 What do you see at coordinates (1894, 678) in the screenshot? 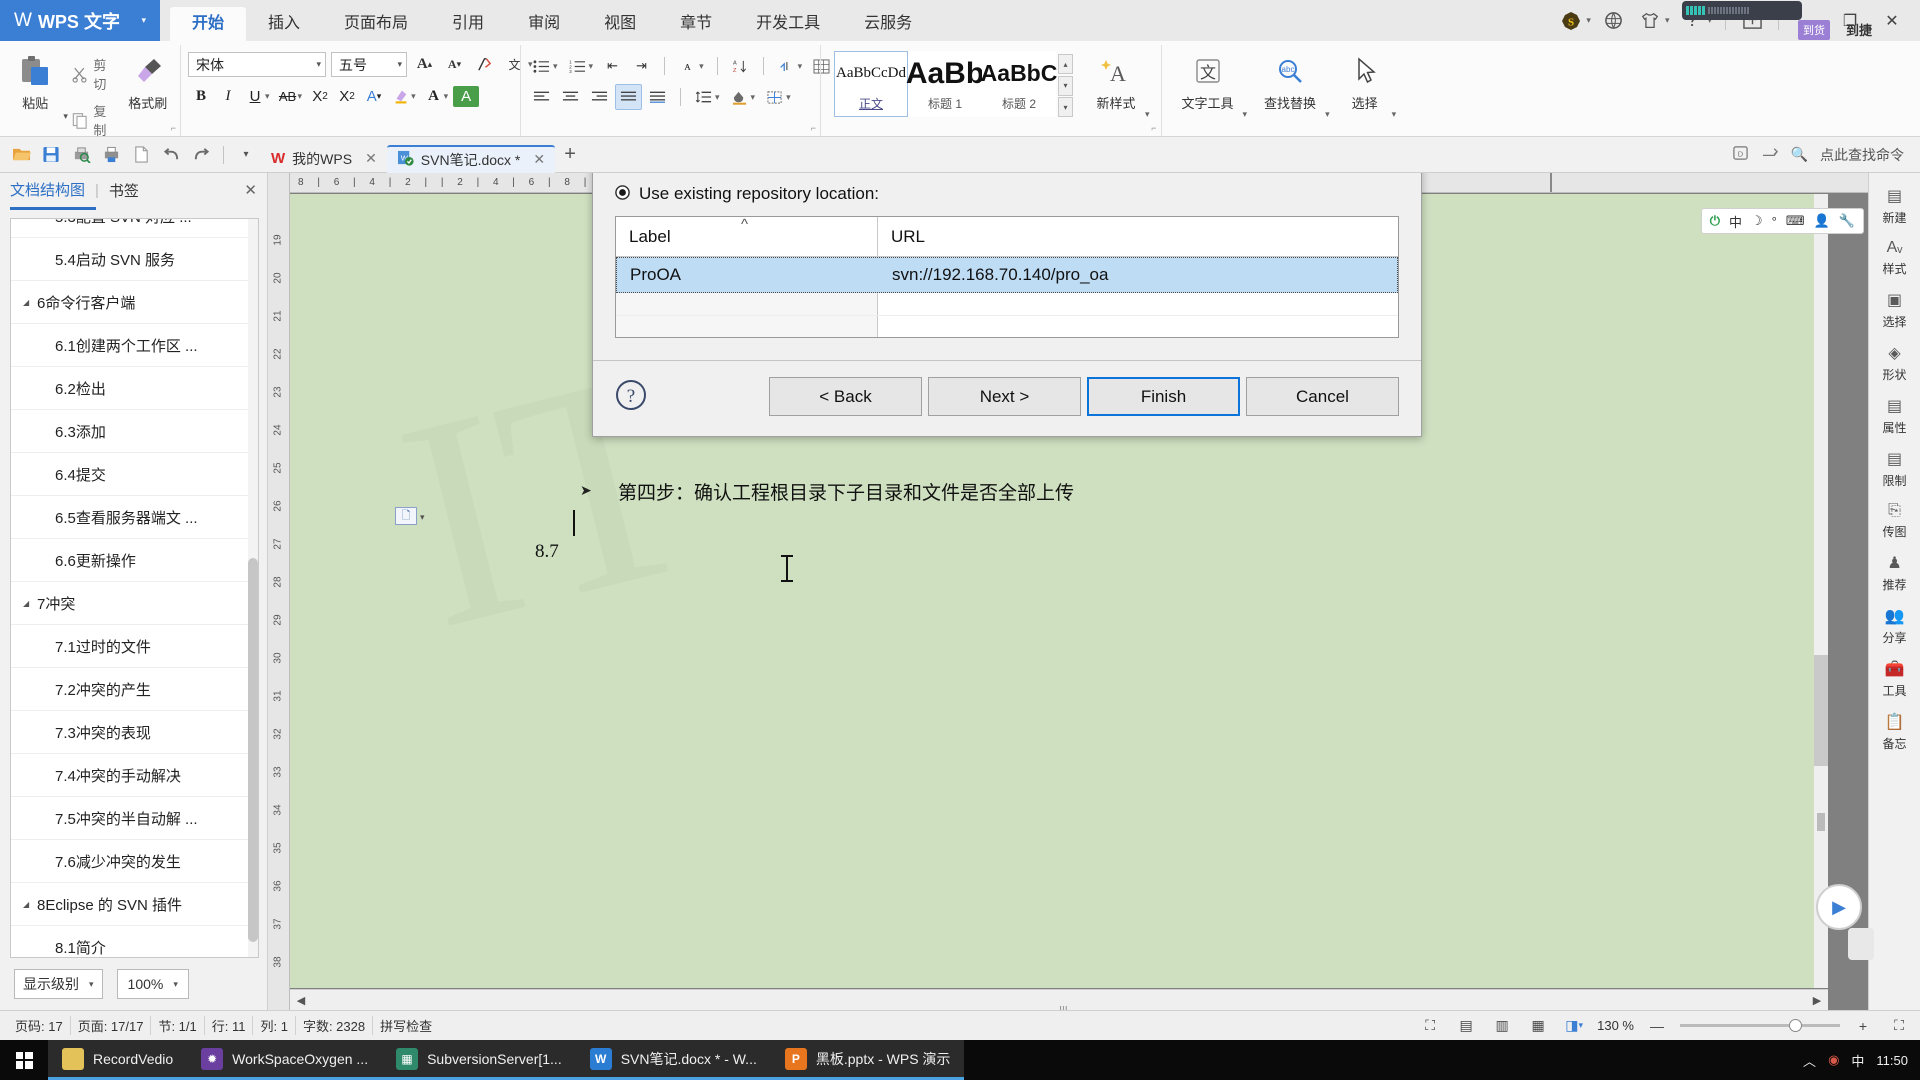
I see `rail-item-tools: 🧰 工具` at bounding box center [1894, 678].